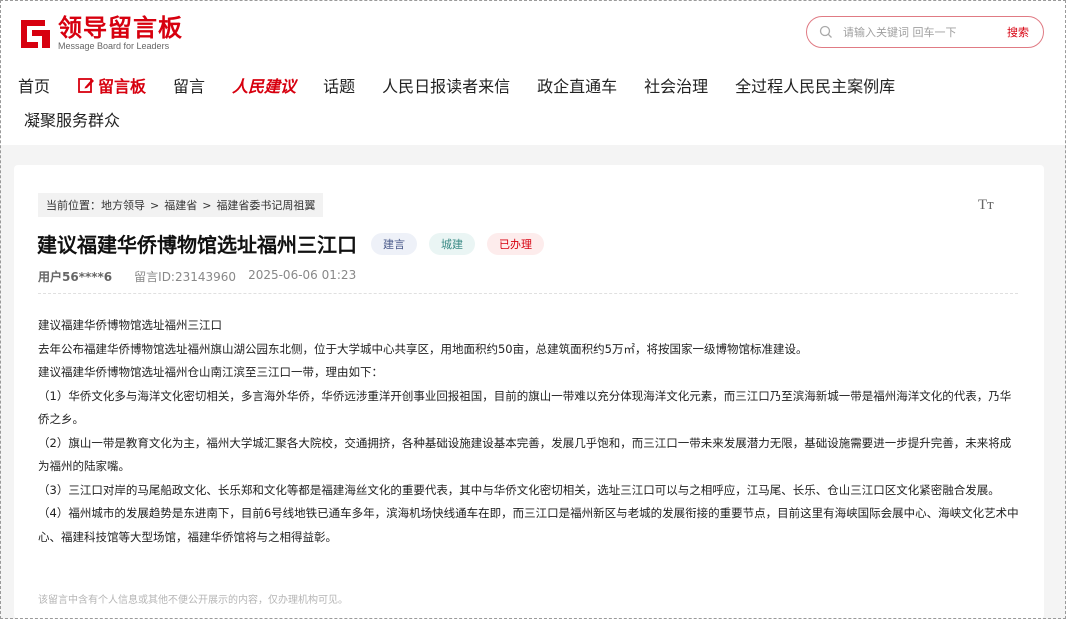 The width and height of the screenshot is (1066, 619). Describe the element at coordinates (123, 205) in the screenshot. I see `breadcrumb-item-local-leaders: 地方领导` at that location.